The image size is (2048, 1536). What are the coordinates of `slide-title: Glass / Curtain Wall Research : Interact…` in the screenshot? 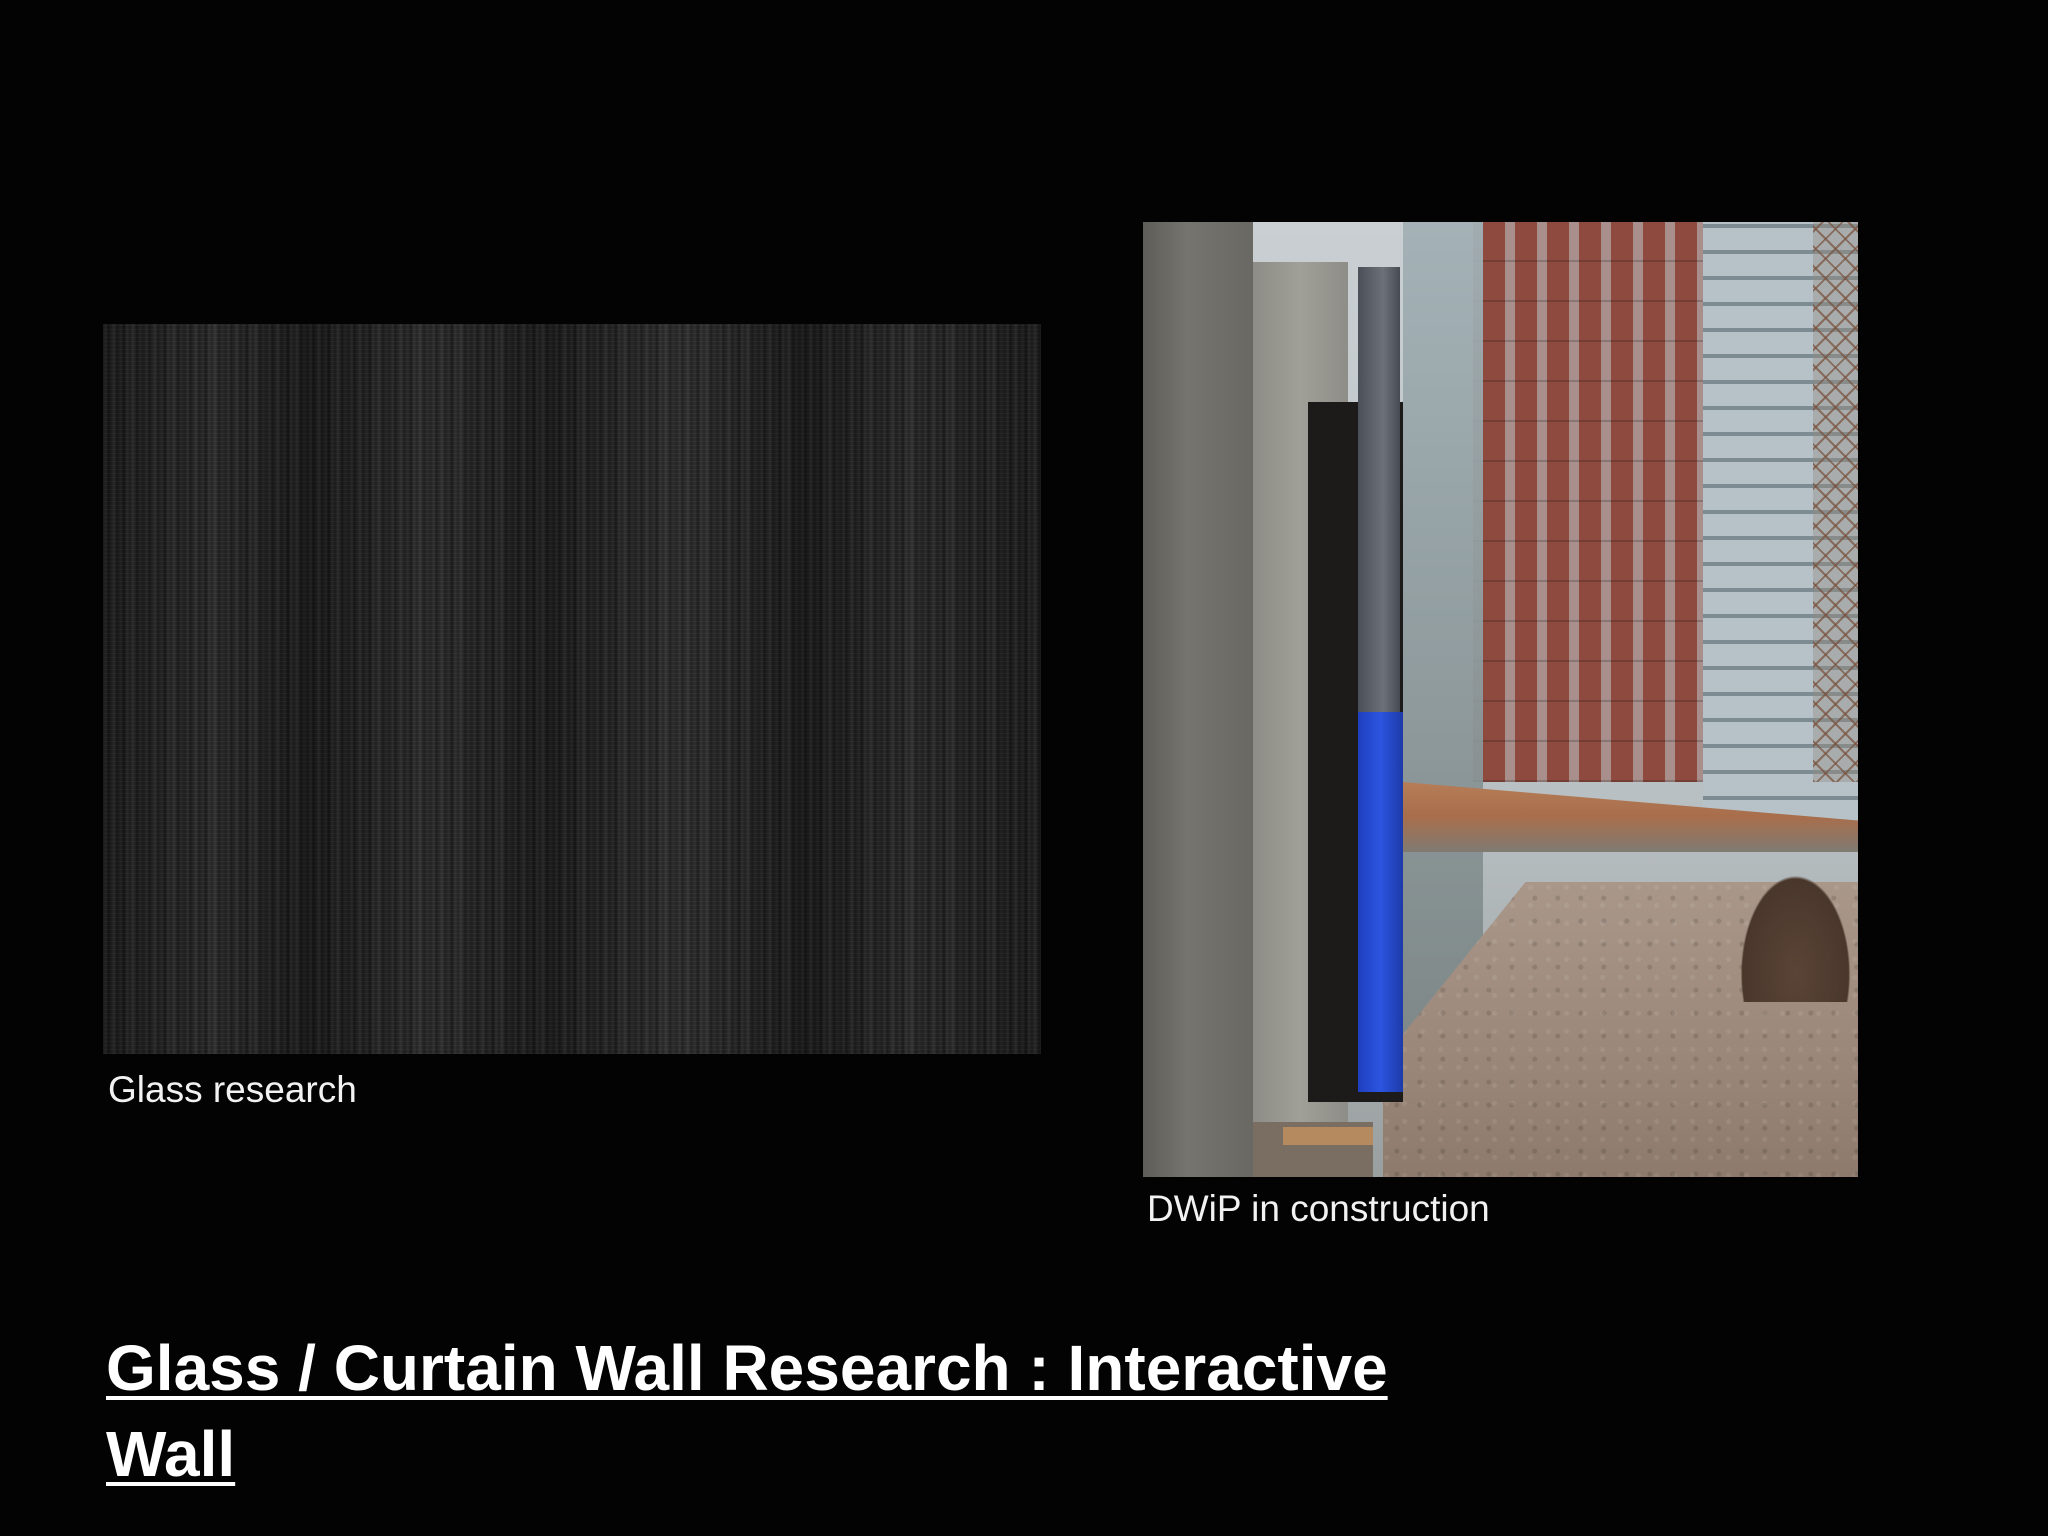 It's located at (747, 1411).